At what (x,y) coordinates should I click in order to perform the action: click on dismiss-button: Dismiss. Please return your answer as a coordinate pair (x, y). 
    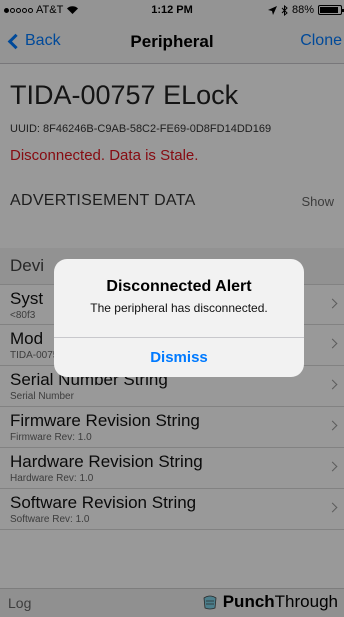
    Looking at the image, I should click on (179, 357).